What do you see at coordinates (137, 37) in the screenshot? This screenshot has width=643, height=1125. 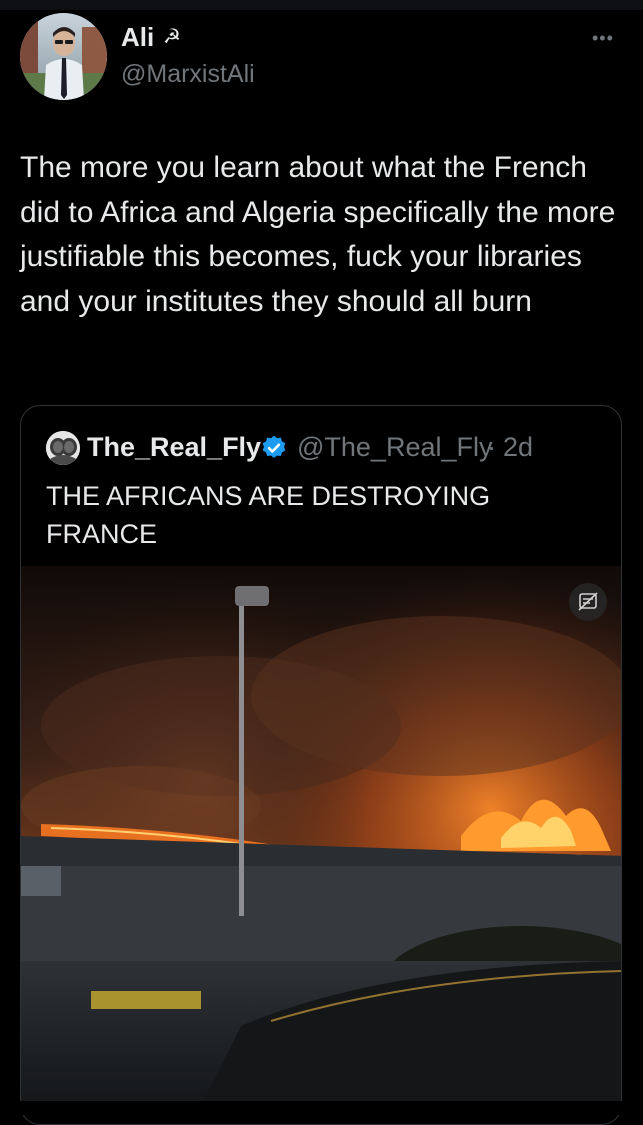 I see `author-display-name: Ali` at bounding box center [137, 37].